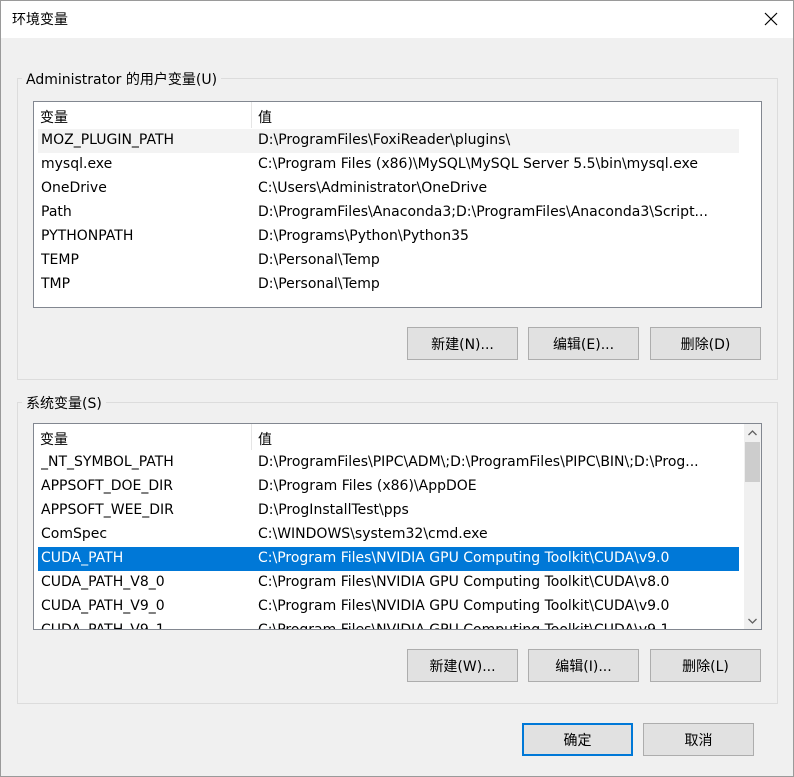  I want to click on table-row: PYTHONPATH D:\Programs\Python\Python35, so click(388, 237).